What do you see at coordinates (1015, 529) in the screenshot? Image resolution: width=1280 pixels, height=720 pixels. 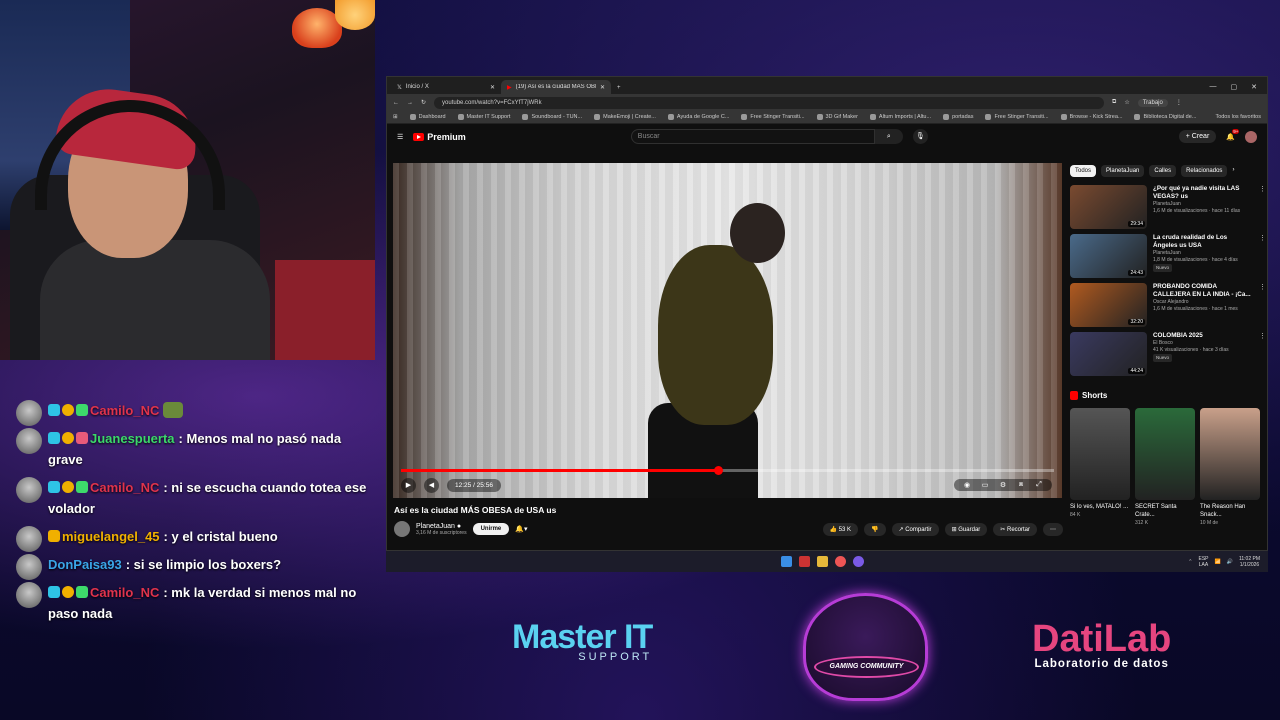 I see `clip-button: ✂ Recortar` at bounding box center [1015, 529].